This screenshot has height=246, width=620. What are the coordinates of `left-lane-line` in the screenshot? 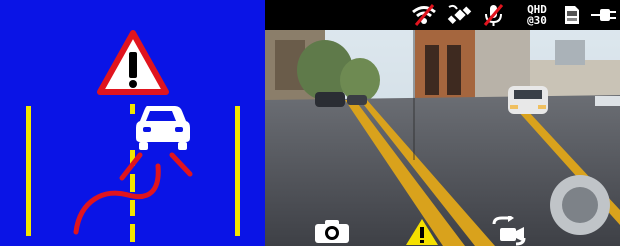 It's located at (28, 171).